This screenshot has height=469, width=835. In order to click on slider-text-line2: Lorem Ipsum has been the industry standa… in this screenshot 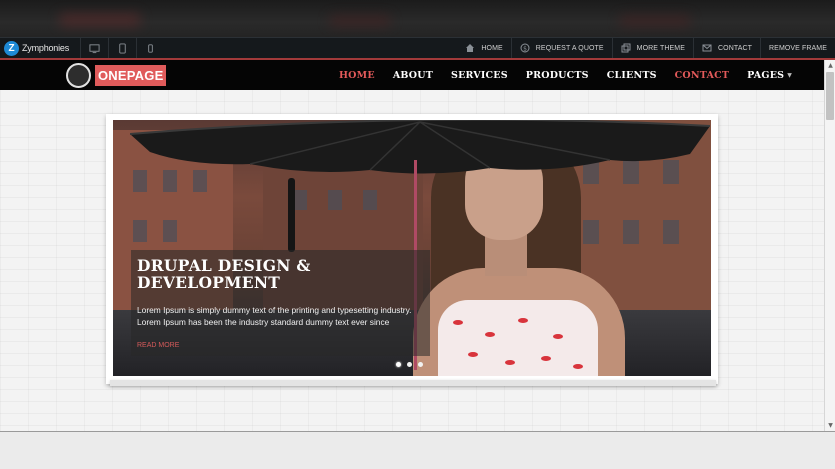, I will do `click(263, 322)`.